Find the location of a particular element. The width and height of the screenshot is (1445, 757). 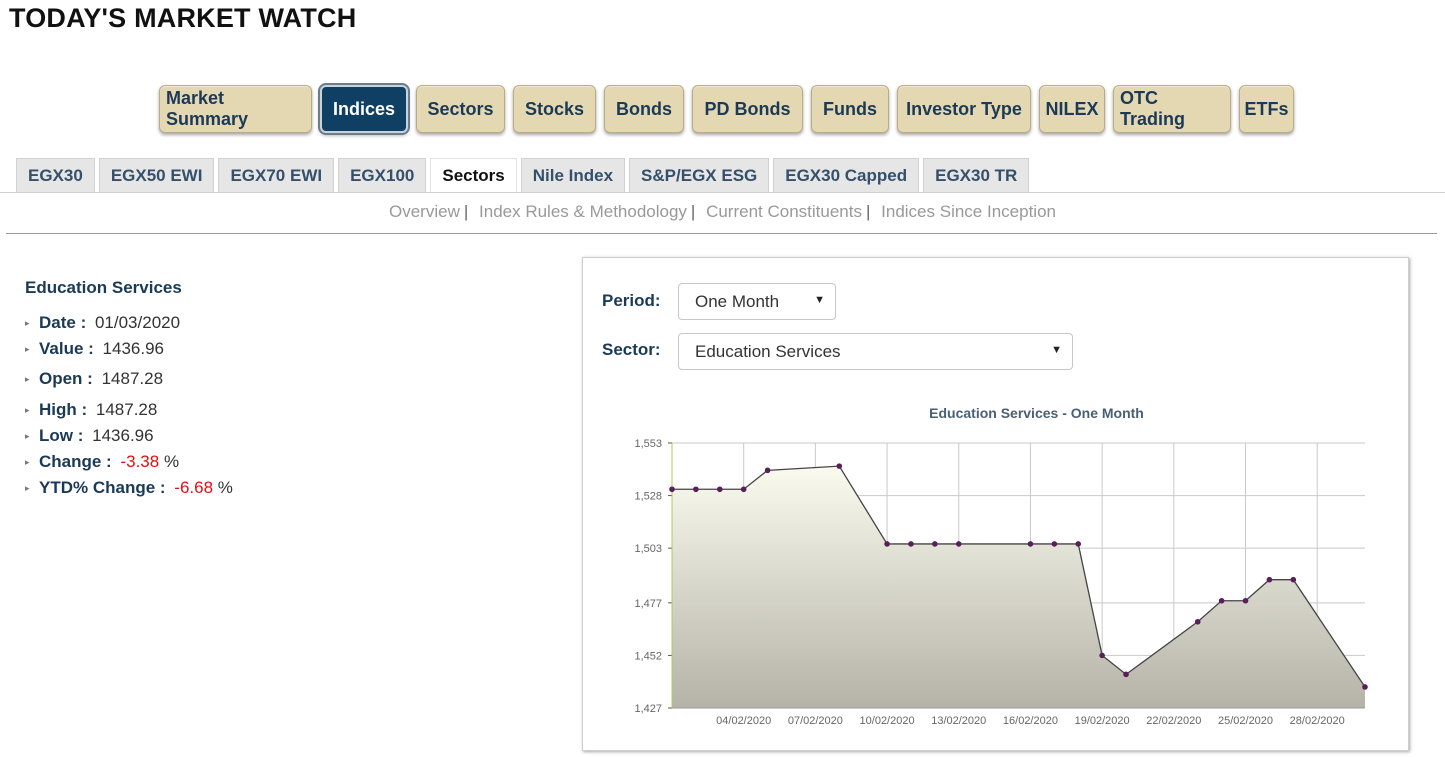

nav-indices: Indices is located at coordinates (364, 109).